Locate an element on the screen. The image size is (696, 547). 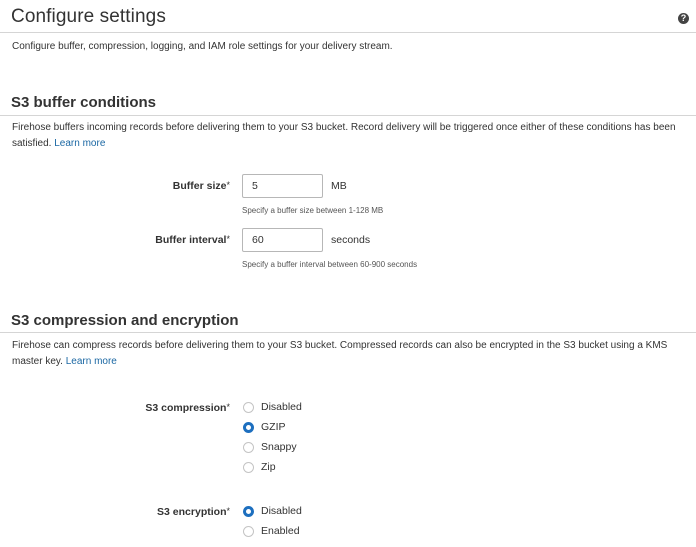
buffer-interval-label-text: Buffer interval is located at coordinates (191, 240).